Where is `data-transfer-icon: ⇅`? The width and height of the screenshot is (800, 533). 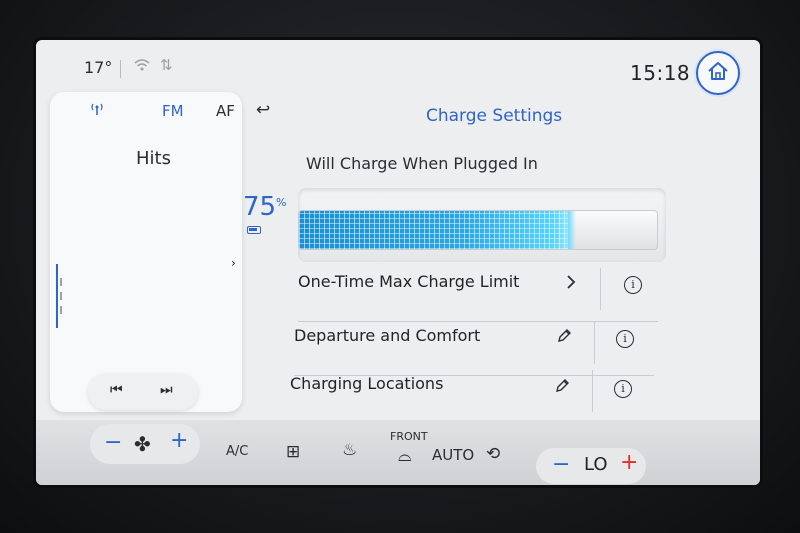
data-transfer-icon: ⇅ is located at coordinates (166, 65).